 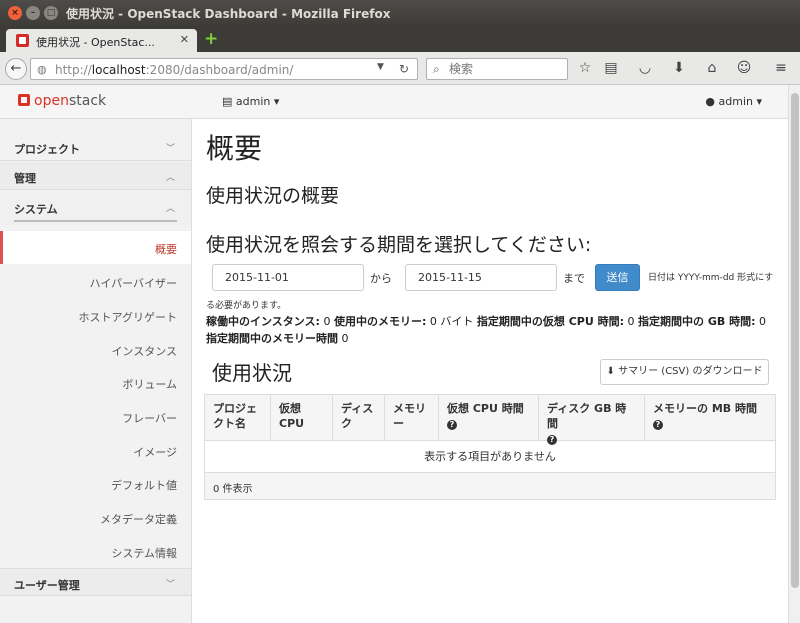 What do you see at coordinates (227, 101) in the screenshot?
I see `project-icon: ▤` at bounding box center [227, 101].